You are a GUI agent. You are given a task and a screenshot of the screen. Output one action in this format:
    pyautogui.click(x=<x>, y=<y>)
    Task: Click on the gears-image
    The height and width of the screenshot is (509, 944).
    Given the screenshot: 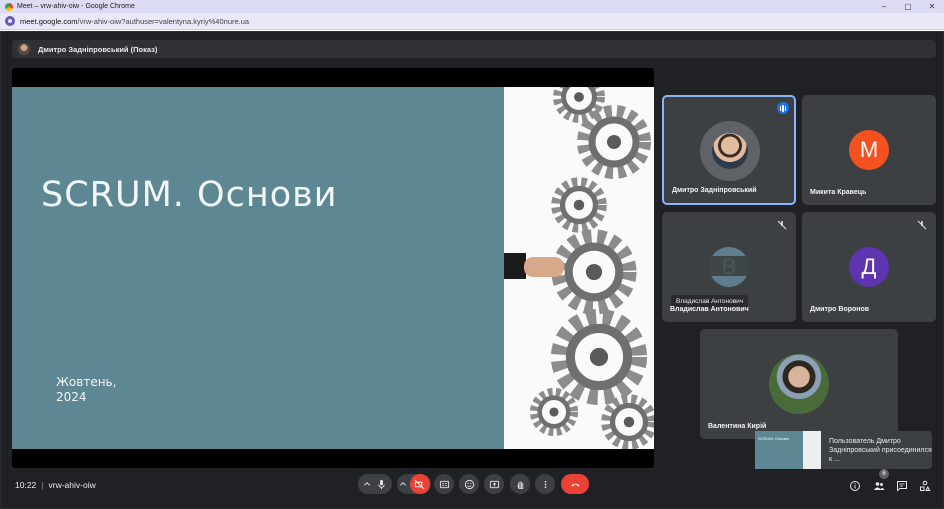 What is the action you would take?
    pyautogui.click(x=579, y=268)
    